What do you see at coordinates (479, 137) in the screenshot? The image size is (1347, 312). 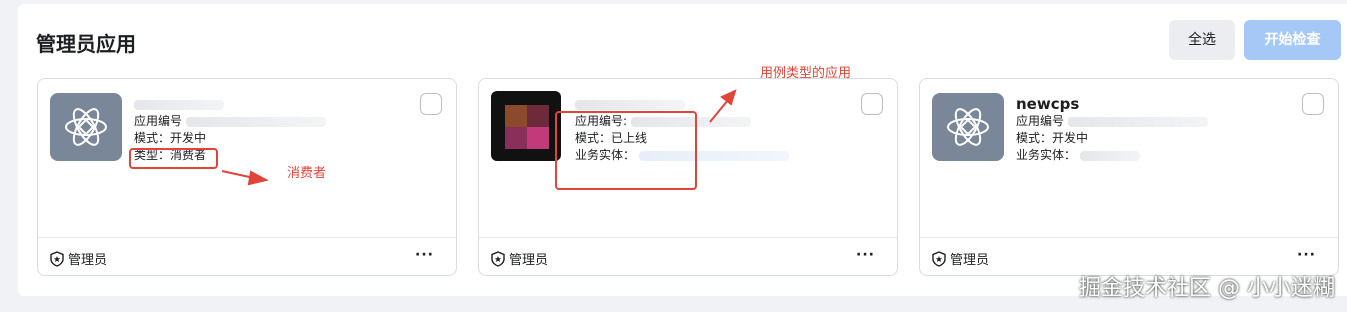 I see `annotation-arrows` at bounding box center [479, 137].